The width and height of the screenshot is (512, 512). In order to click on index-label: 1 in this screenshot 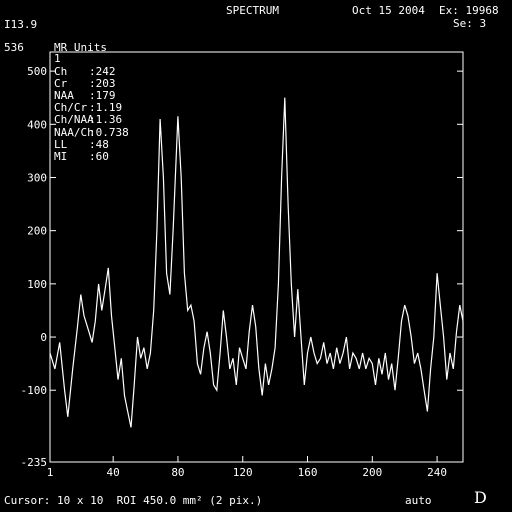, I will do `click(57, 58)`.